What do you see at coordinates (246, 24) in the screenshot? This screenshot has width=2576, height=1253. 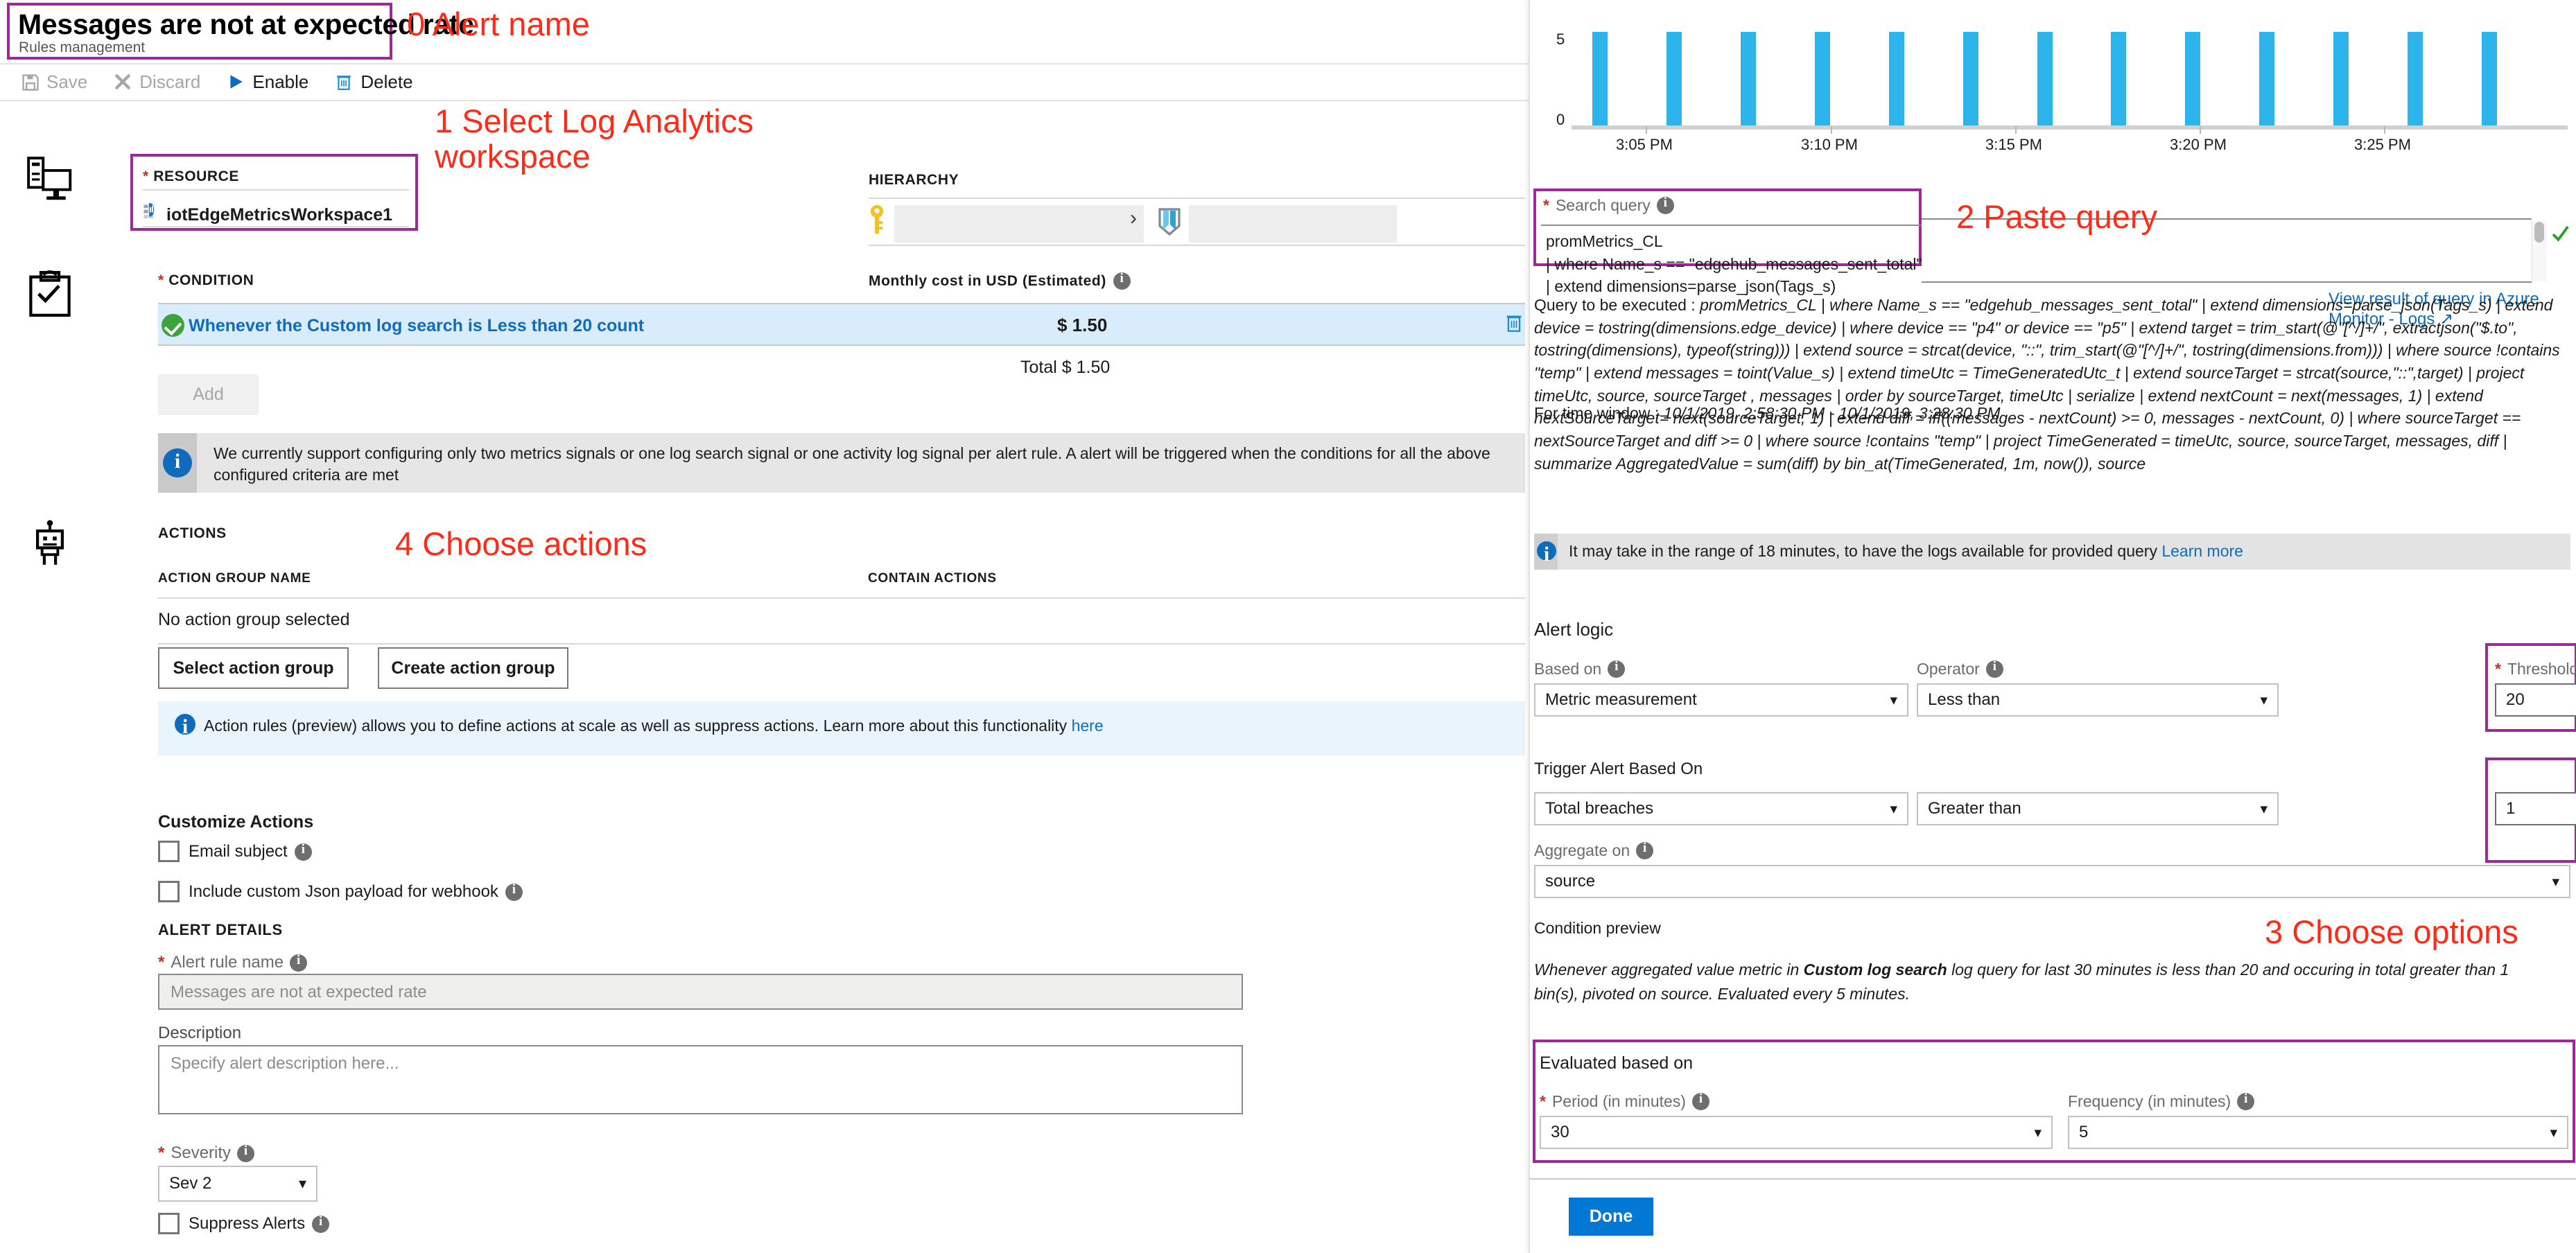 I see `page-title: Messages are not at expected rate` at bounding box center [246, 24].